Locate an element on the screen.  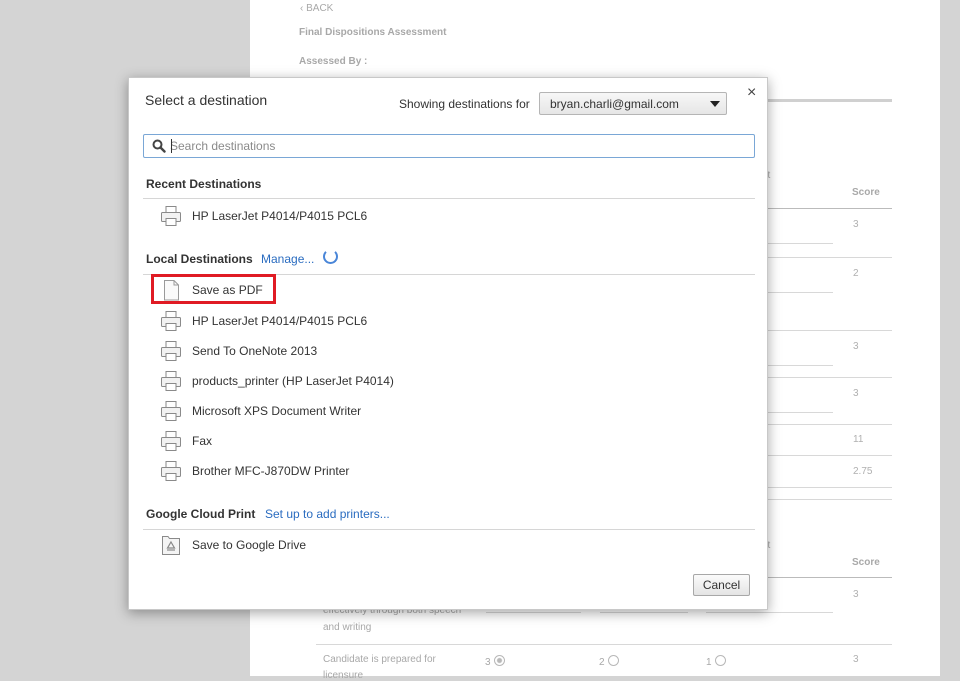
destination-label: Brother MFC-J870DW Printer is located at coordinates (271, 471).